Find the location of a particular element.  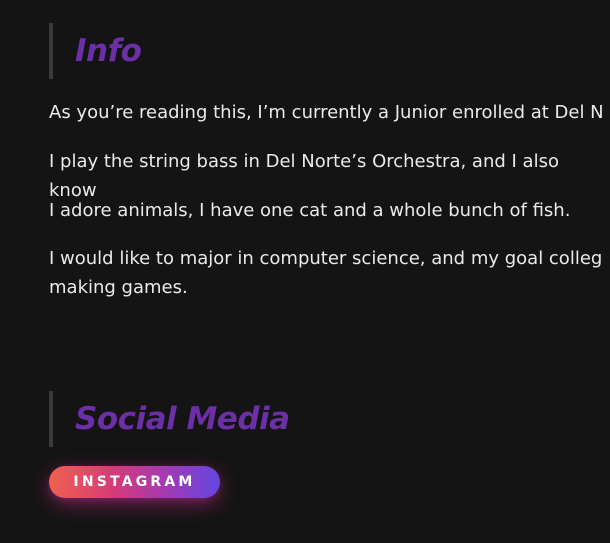

social-heading-block: Social Media is located at coordinates (329, 419).